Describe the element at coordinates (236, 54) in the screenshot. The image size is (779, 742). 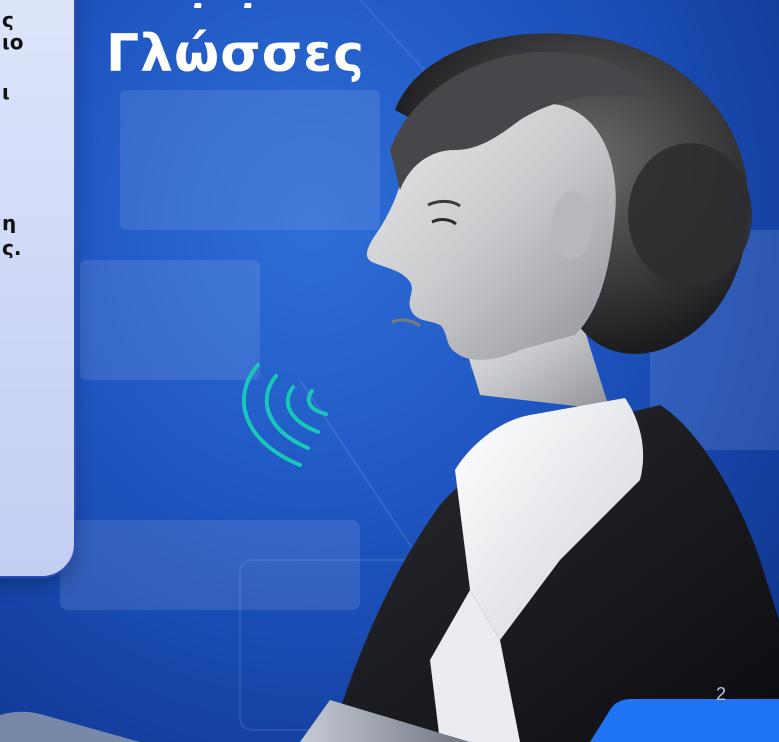
I see `slide-title: Γλώσσες` at that location.